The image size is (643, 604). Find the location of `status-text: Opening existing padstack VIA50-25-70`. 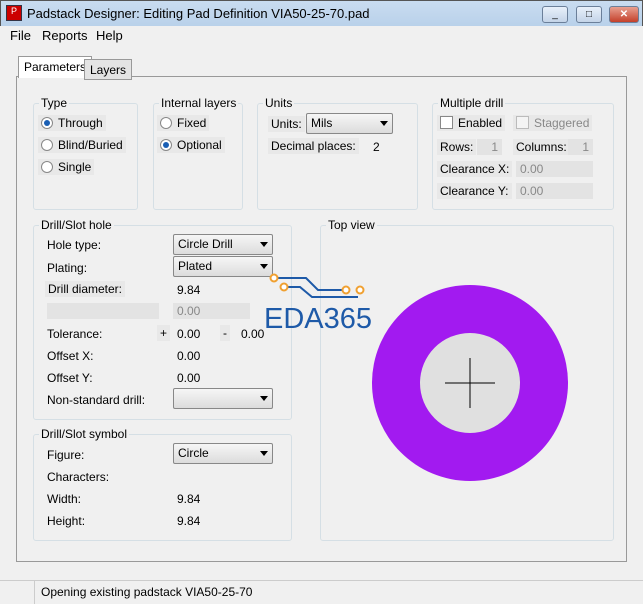

status-text: Opening existing padstack VIA50-25-70 is located at coordinates (147, 592).